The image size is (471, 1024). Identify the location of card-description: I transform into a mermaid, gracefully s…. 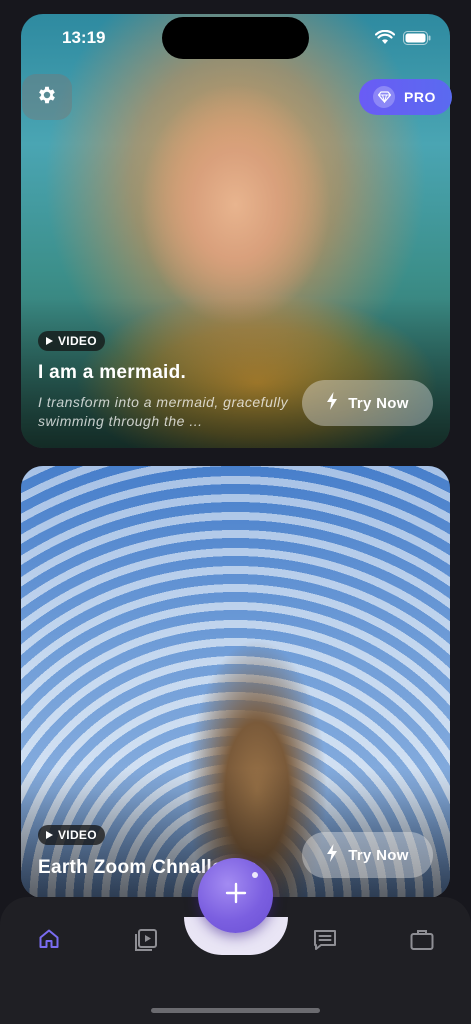
(163, 411).